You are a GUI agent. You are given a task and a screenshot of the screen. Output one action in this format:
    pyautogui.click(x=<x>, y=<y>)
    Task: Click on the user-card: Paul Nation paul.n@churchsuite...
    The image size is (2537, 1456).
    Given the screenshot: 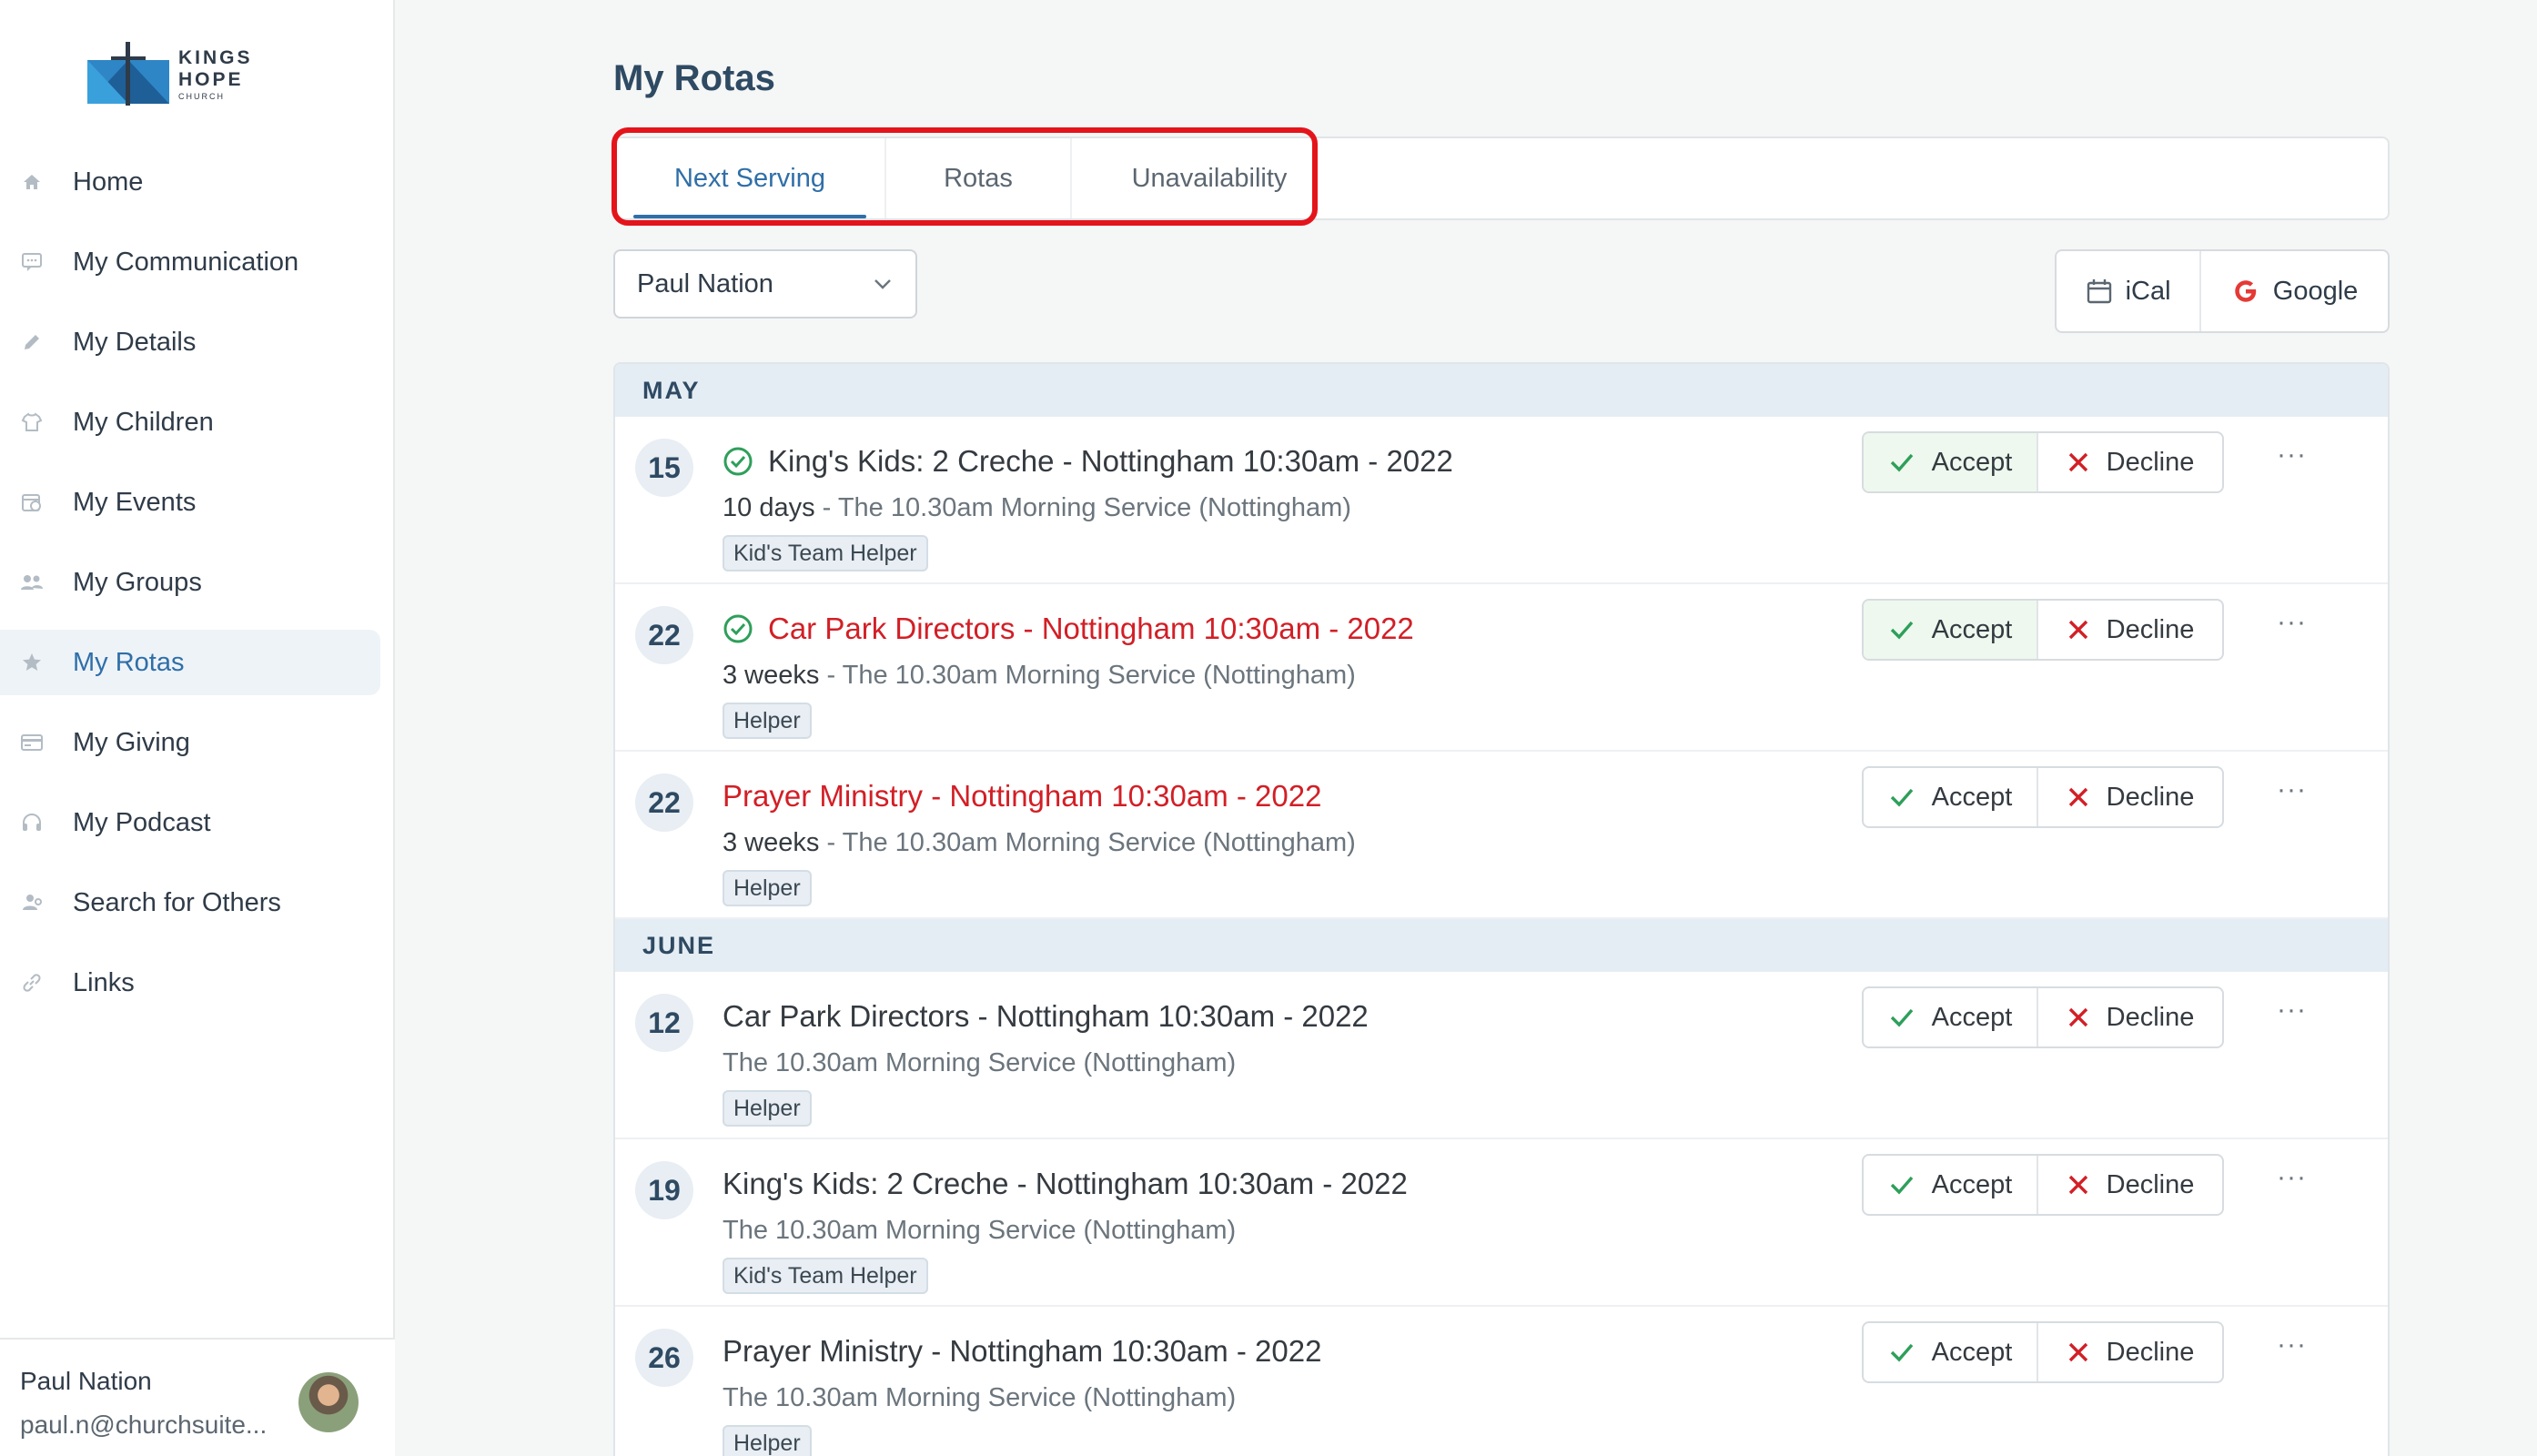 What is the action you would take?
    pyautogui.click(x=197, y=1397)
    